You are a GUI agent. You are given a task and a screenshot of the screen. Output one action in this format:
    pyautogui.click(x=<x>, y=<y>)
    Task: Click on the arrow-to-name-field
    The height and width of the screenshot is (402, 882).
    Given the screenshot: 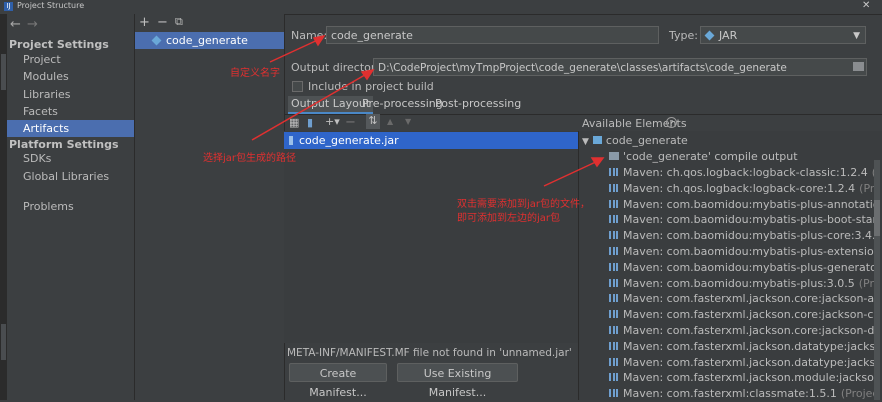 What is the action you would take?
    pyautogui.click(x=296, y=50)
    